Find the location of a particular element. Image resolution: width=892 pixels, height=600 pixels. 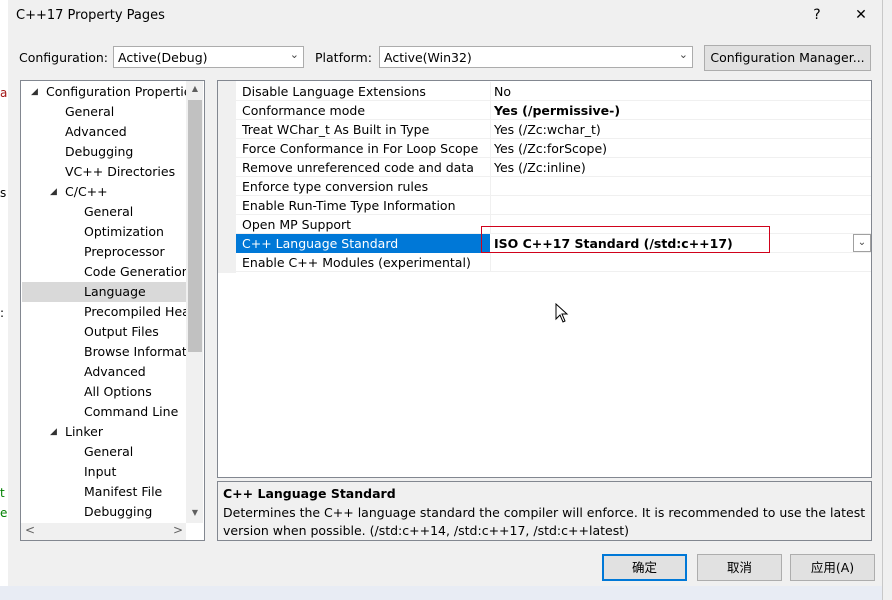

scroll-up-icon: ▲ is located at coordinates (195, 88).